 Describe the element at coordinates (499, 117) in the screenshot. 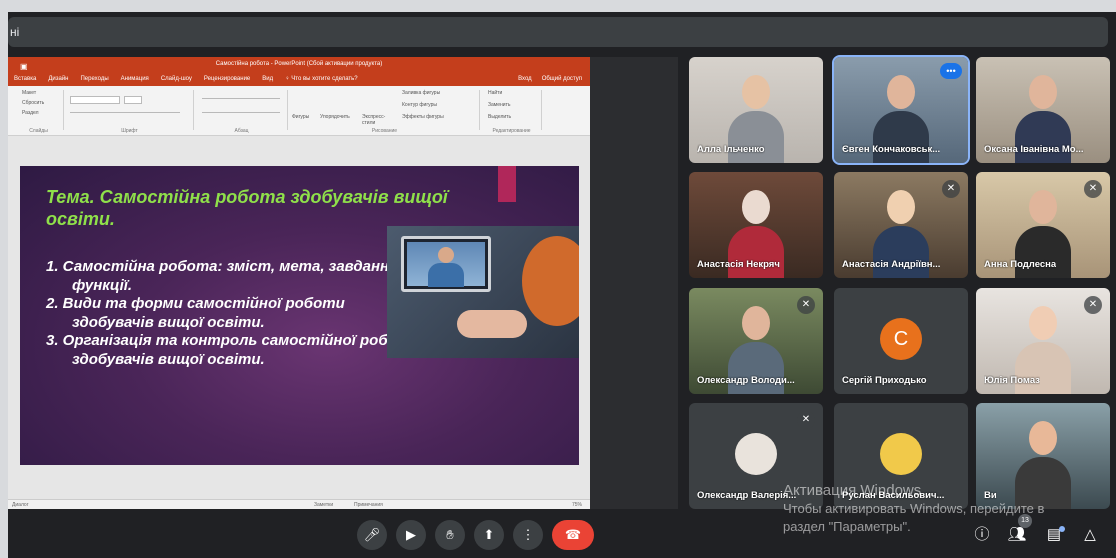

I see `ribbon-item: Выделить` at that location.